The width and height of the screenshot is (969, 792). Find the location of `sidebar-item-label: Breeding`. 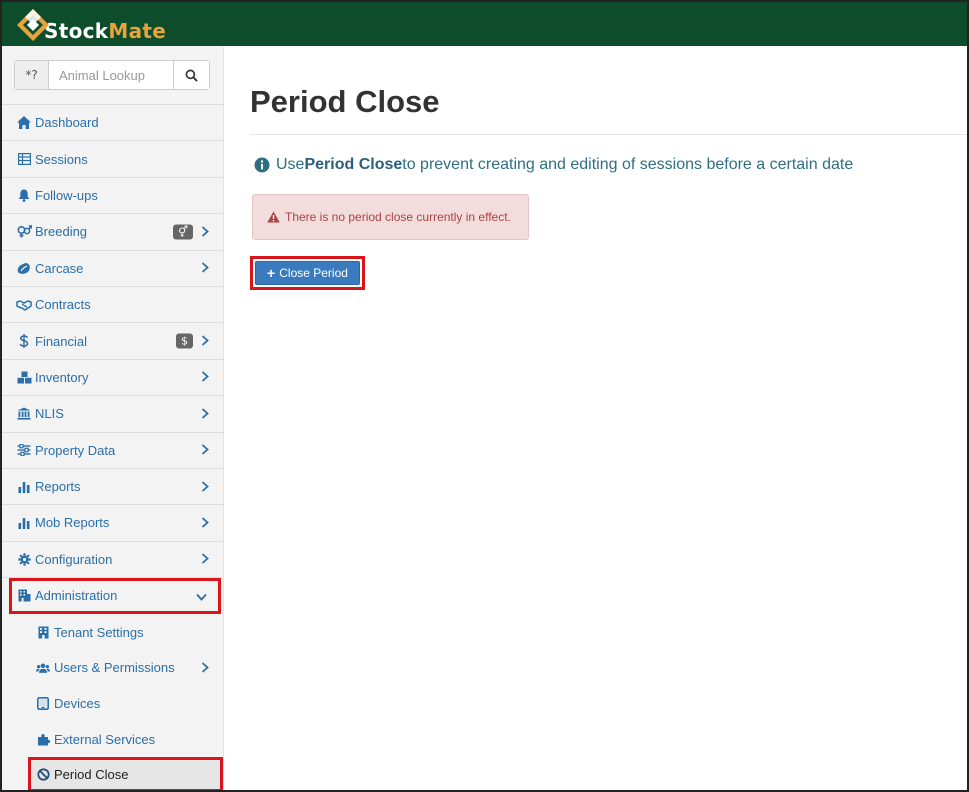

sidebar-item-label: Breeding is located at coordinates (61, 232).